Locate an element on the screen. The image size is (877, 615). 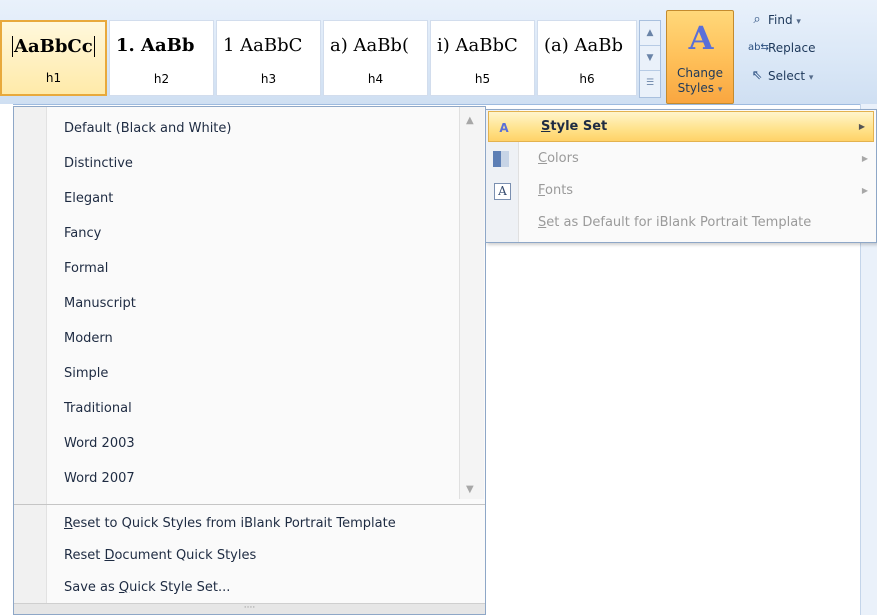
style-tile-h4: a) AaBb( h4 is located at coordinates (375, 58).